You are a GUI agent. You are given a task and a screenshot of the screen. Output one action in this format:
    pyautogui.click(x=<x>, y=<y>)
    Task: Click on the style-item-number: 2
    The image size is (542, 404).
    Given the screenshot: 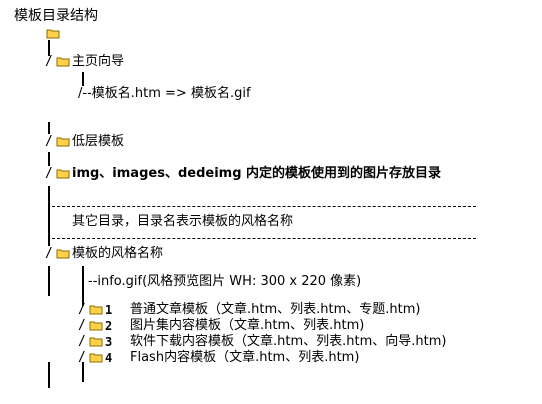 What is the action you would take?
    pyautogui.click(x=109, y=326)
    